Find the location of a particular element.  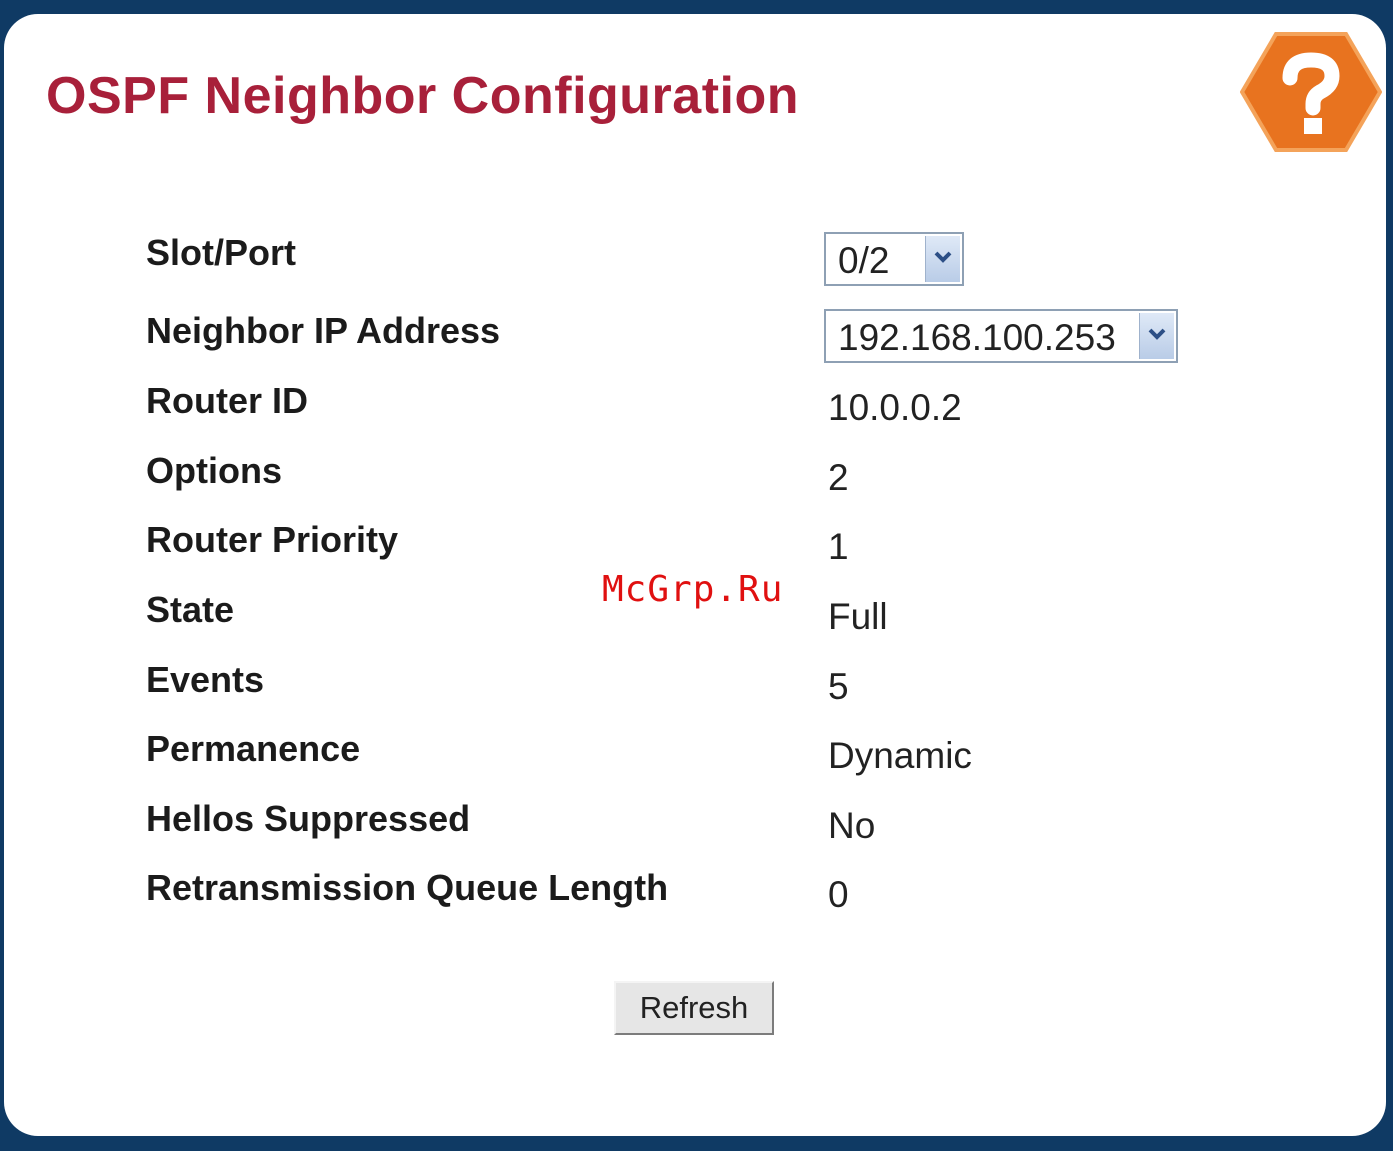

router-priority-value: 1 is located at coordinates (838, 546).